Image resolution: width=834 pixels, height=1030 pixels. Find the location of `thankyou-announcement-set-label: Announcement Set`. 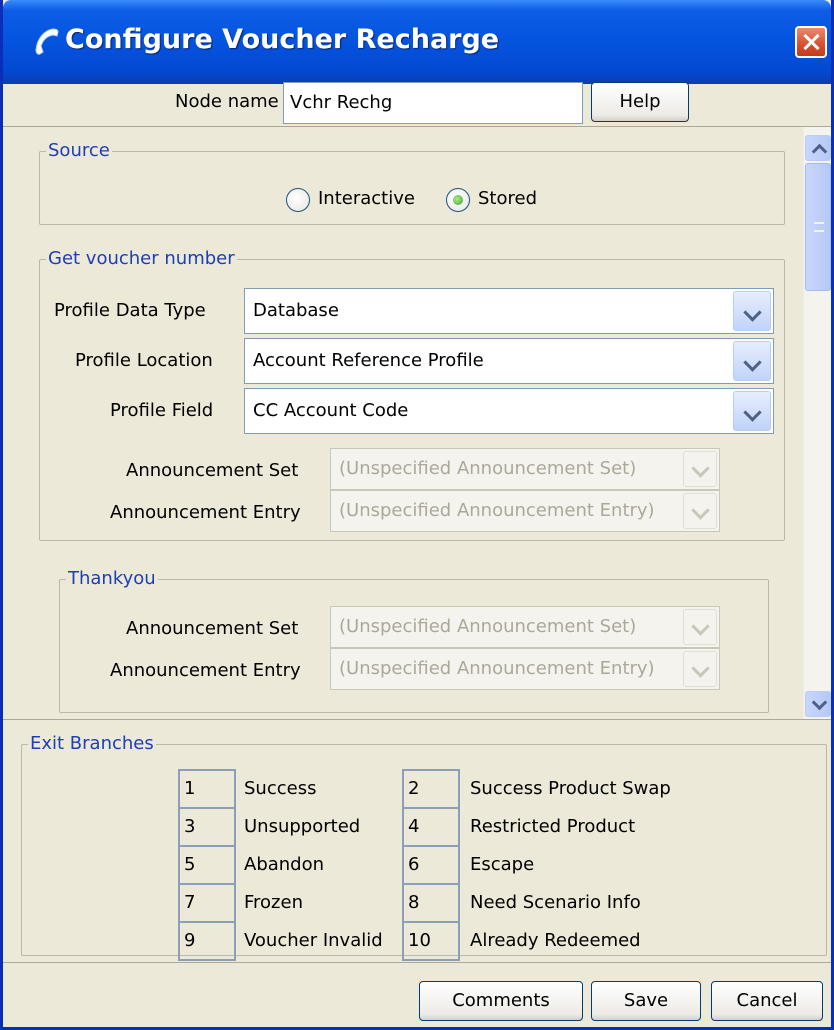

thankyou-announcement-set-label: Announcement Set is located at coordinates (212, 628).